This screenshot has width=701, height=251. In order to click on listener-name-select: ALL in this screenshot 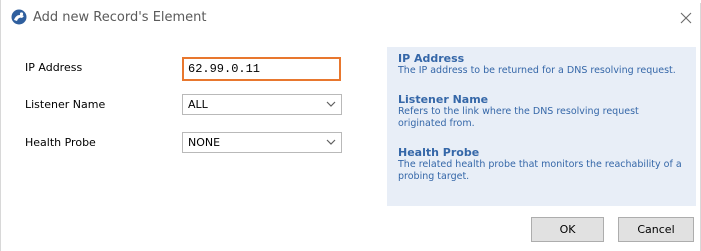, I will do `click(262, 104)`.